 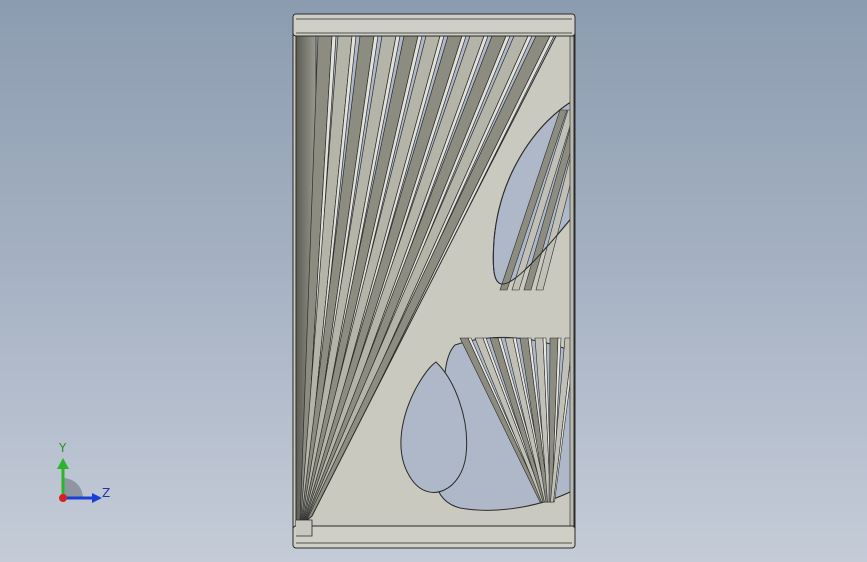 I want to click on bottom-rail, so click(x=434, y=537).